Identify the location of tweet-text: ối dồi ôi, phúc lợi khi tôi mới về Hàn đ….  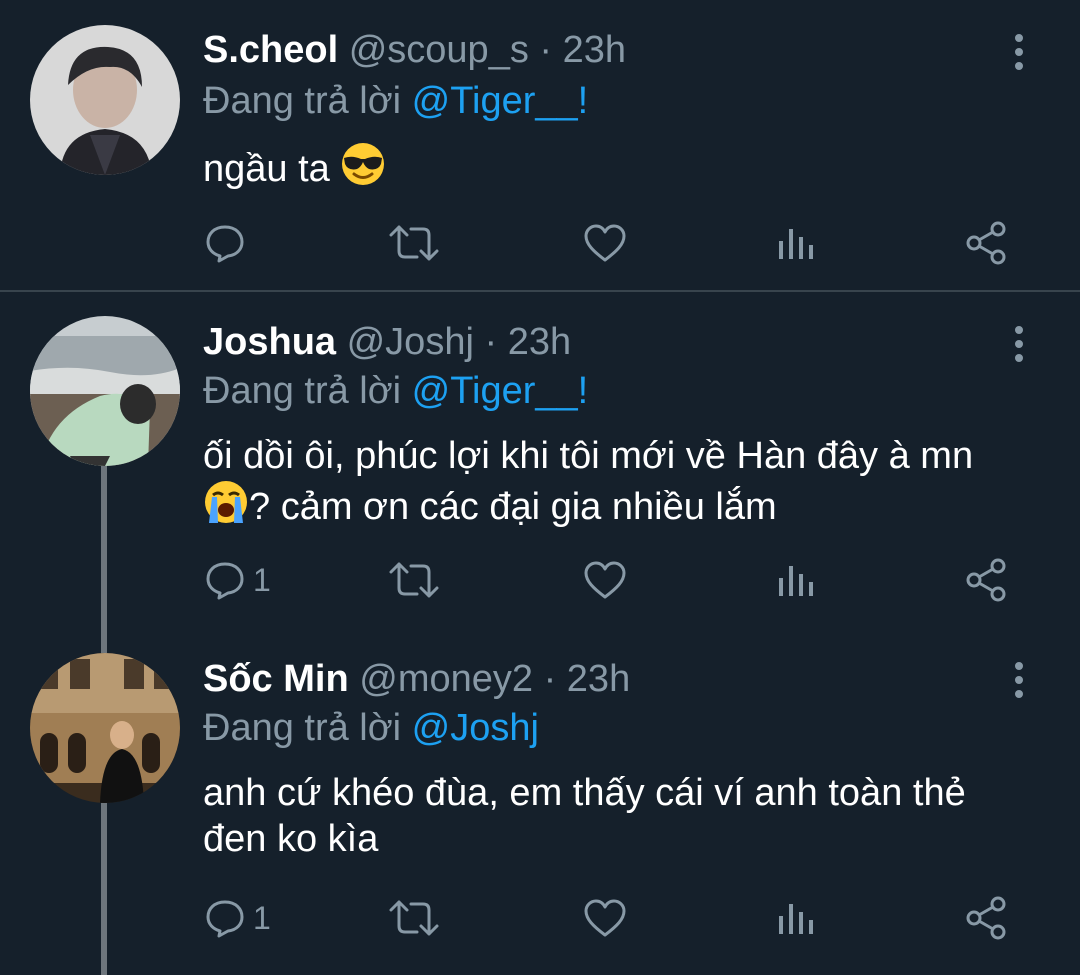
(613, 481).